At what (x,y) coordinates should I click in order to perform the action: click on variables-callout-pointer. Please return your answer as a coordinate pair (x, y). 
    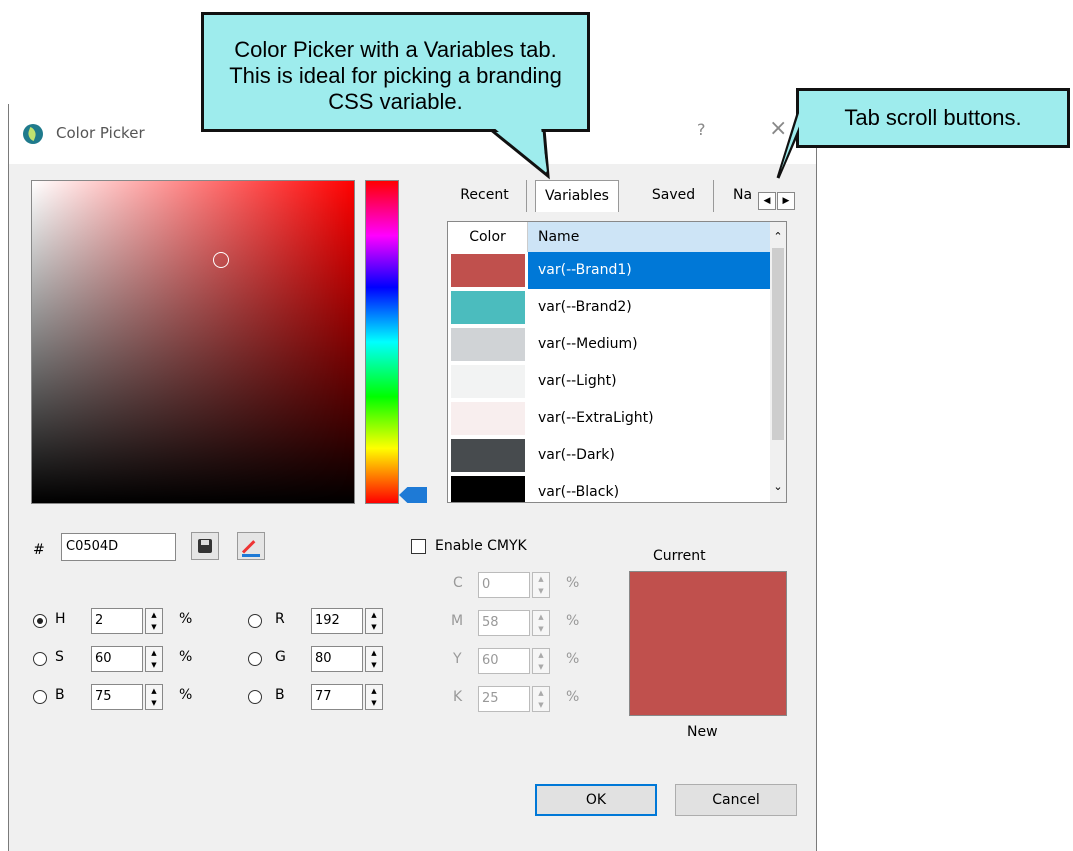
    Looking at the image, I should click on (517, 153).